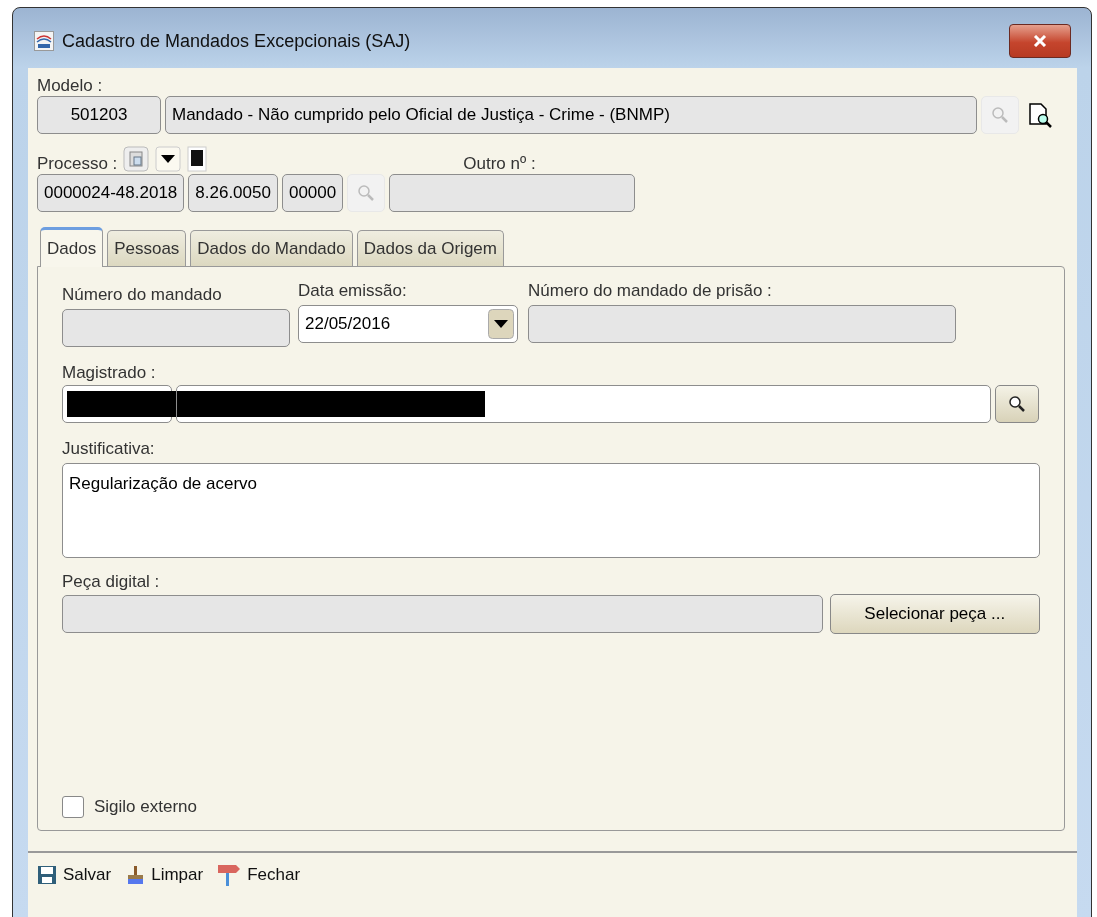  Describe the element at coordinates (111, 582) in the screenshot. I see `field-label: Peça digital :` at that location.